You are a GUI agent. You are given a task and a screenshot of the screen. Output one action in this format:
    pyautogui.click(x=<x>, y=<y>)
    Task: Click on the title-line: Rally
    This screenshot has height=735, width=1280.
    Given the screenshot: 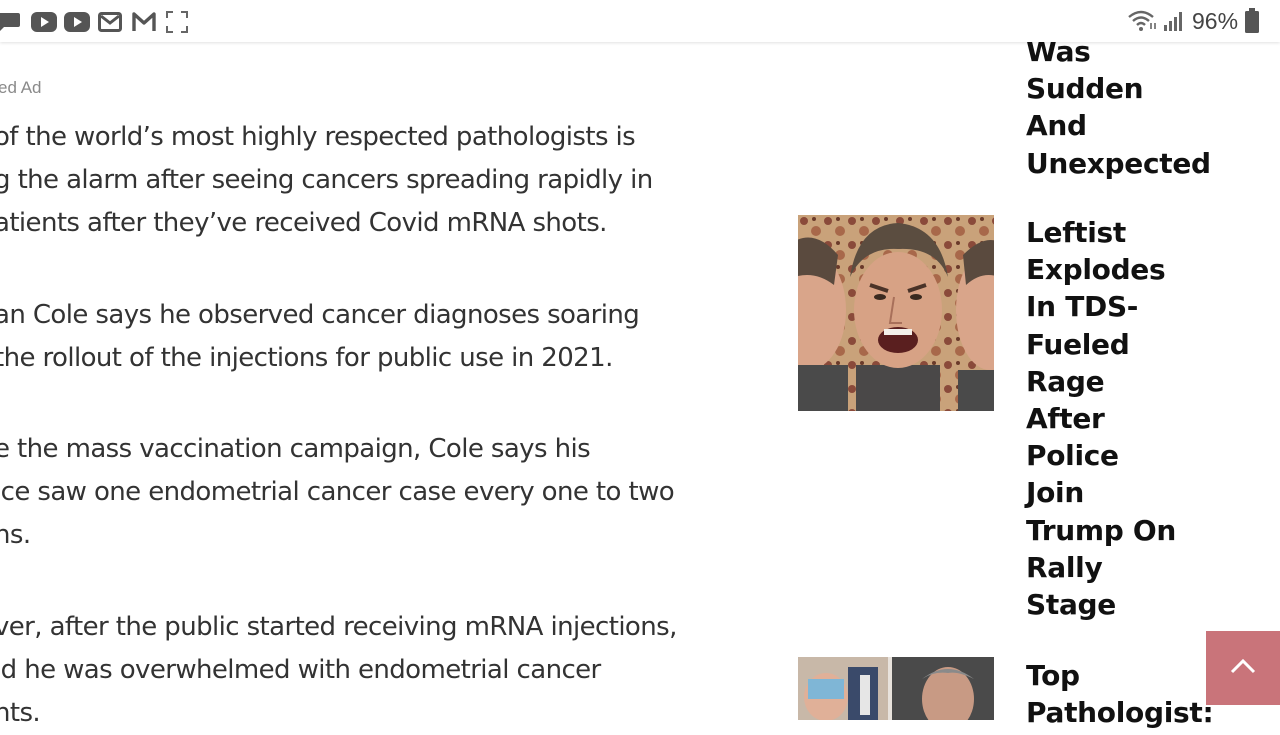 What is the action you would take?
    pyautogui.click(x=1064, y=567)
    